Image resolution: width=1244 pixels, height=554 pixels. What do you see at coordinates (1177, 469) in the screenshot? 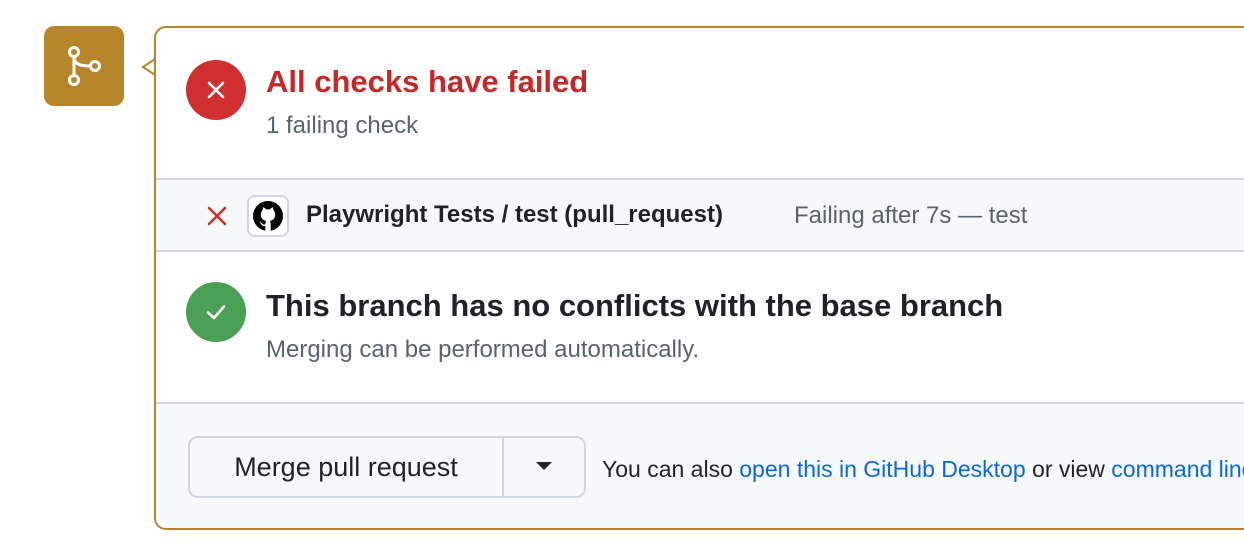
I see `command-line-instructions-link: command line instructions.` at bounding box center [1177, 469].